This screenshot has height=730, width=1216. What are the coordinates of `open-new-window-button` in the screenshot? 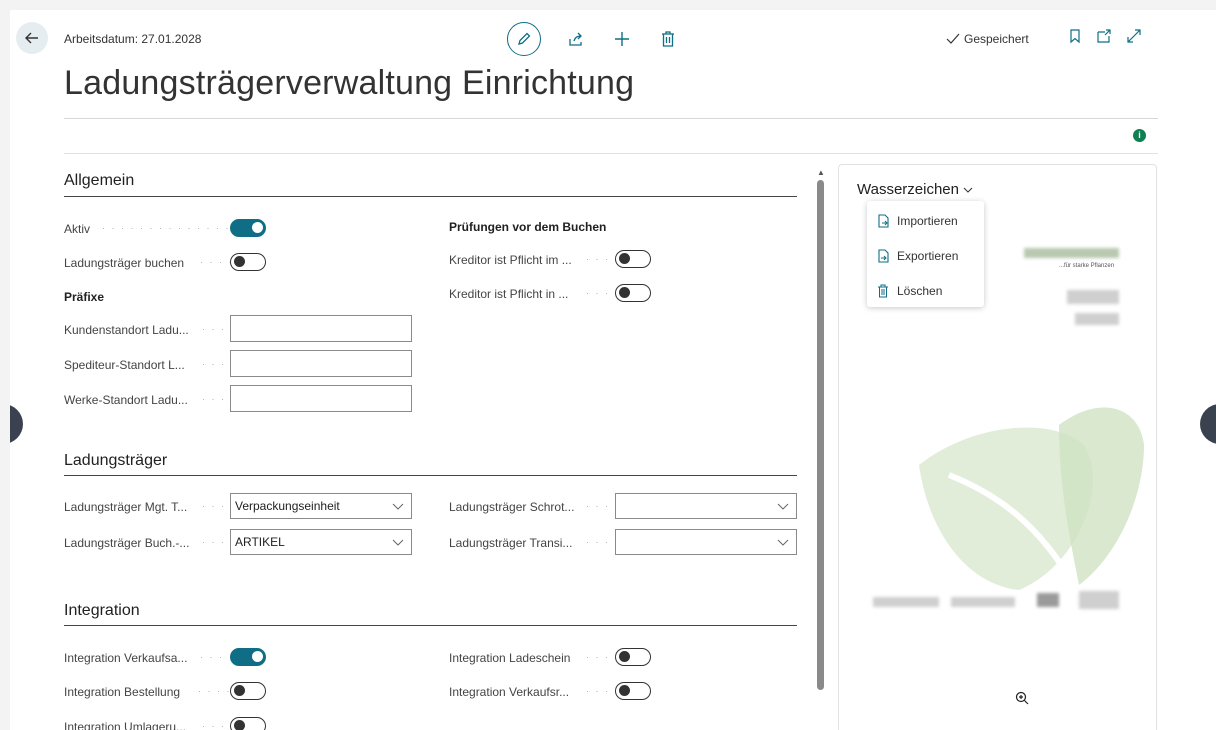 It's located at (1104, 38).